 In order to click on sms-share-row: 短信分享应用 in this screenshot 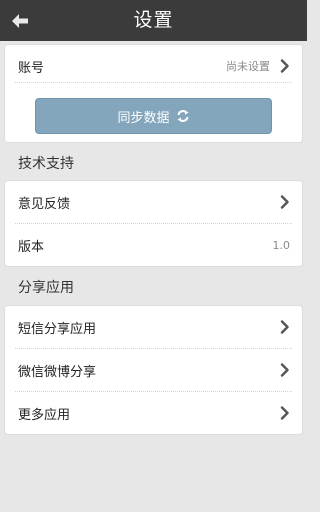, I will do `click(153, 327)`.